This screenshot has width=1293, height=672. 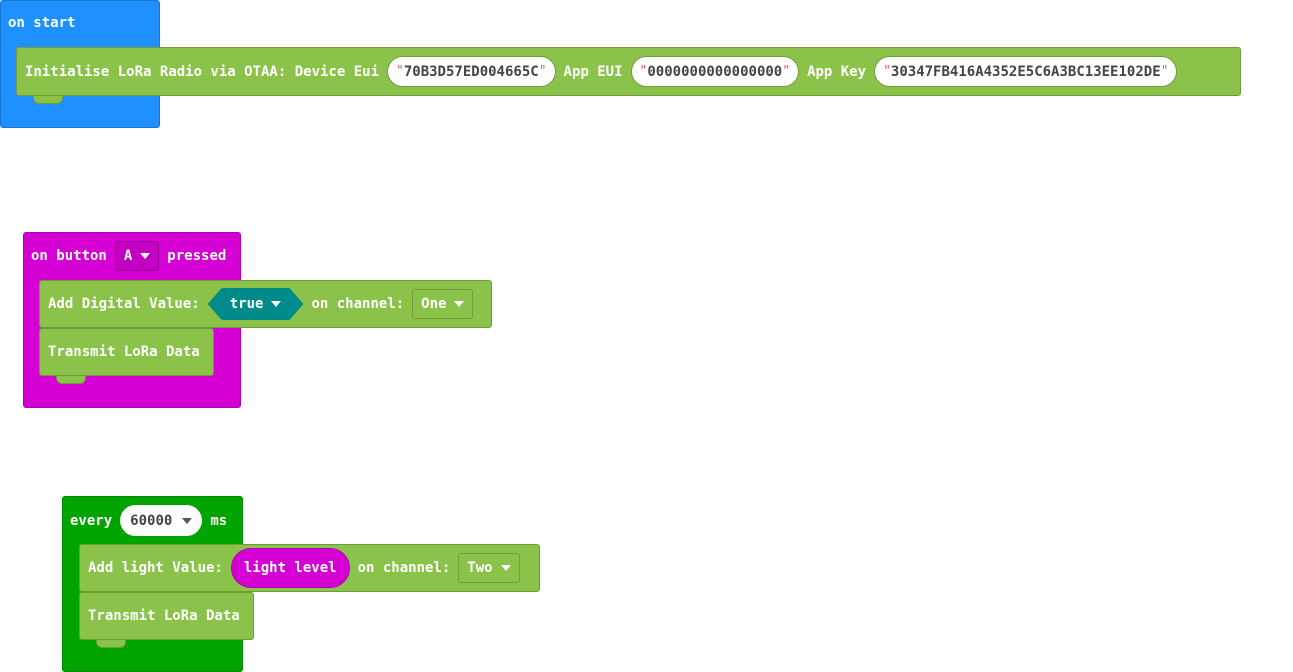 I want to click on on-button-label: on button, so click(x=69, y=256).